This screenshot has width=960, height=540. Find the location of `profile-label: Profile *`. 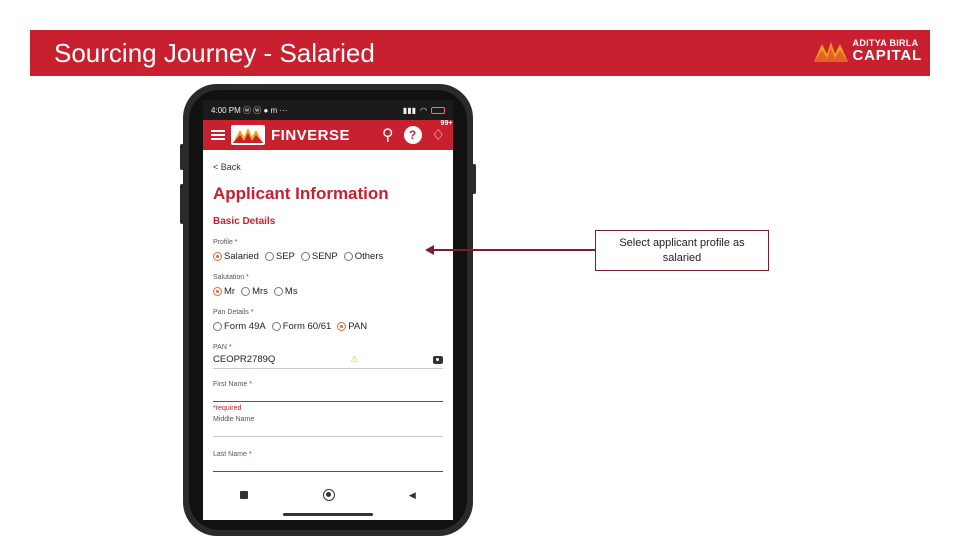

profile-label: Profile * is located at coordinates (225, 242).